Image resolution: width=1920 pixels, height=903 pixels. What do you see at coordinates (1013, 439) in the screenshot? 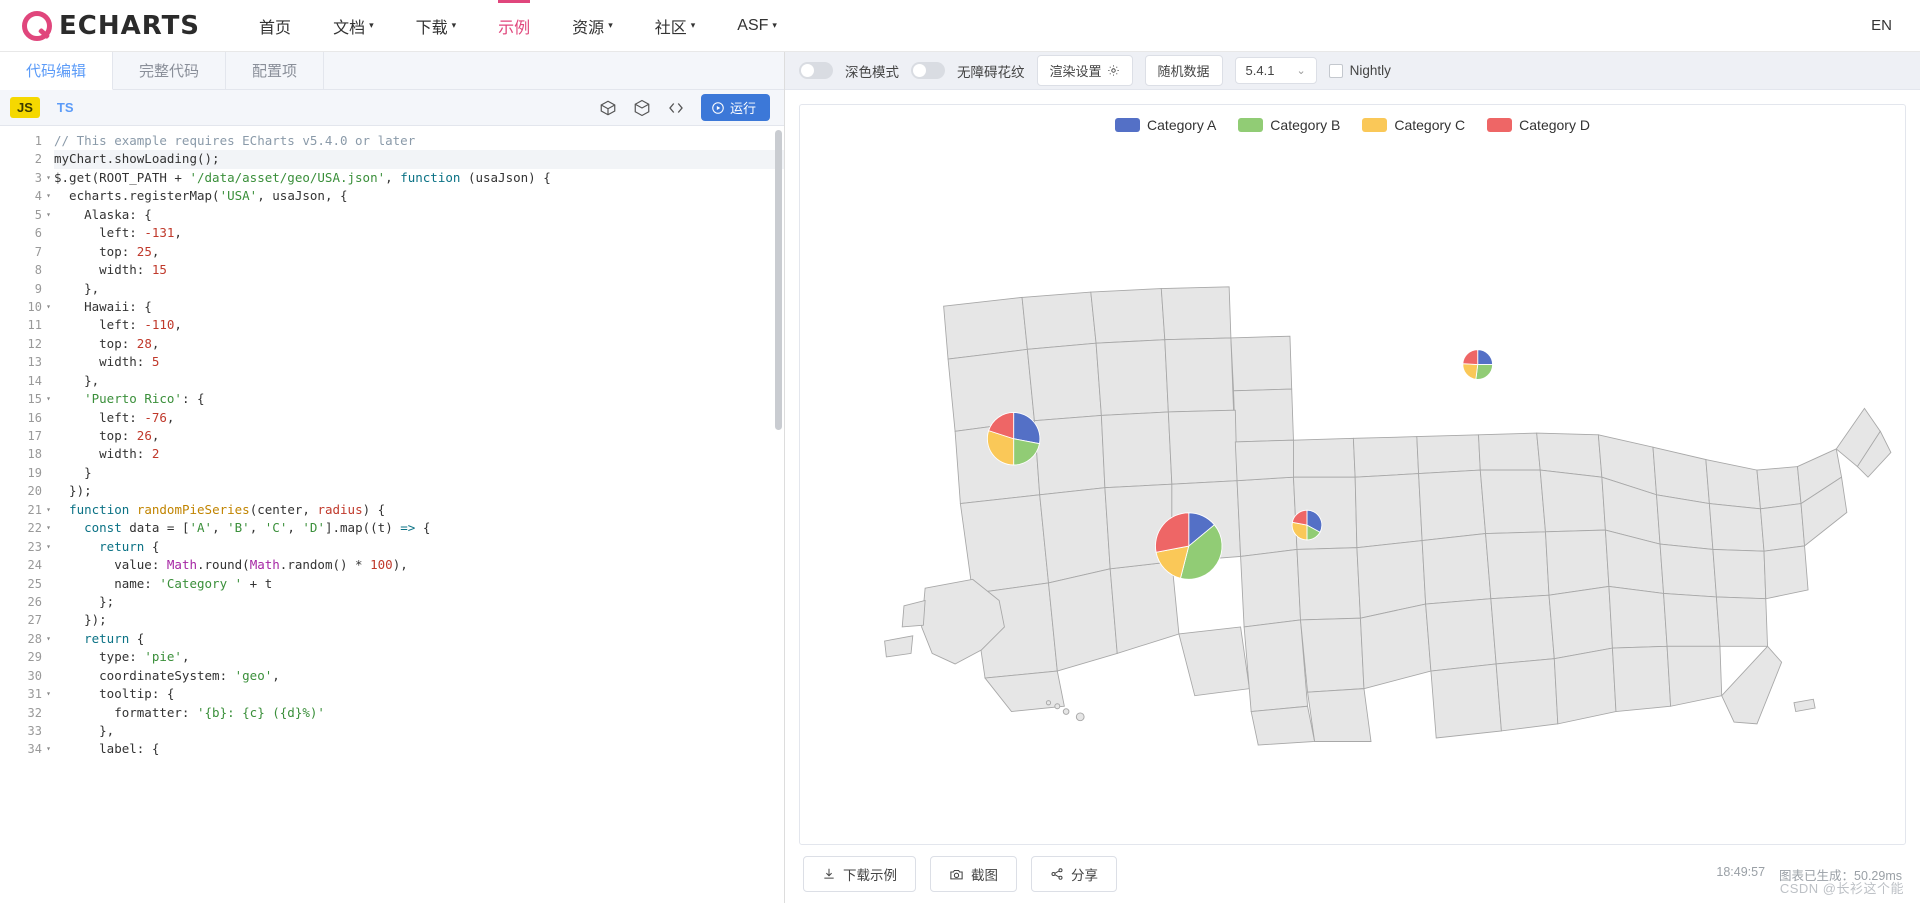
I see `pie-pie-nevada` at bounding box center [1013, 439].